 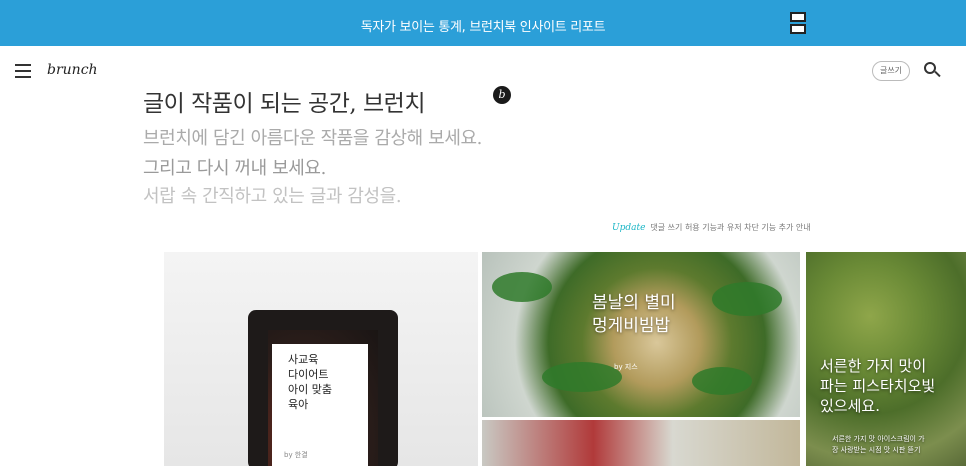 I want to click on card-author: by 한결, so click(x=296, y=455).